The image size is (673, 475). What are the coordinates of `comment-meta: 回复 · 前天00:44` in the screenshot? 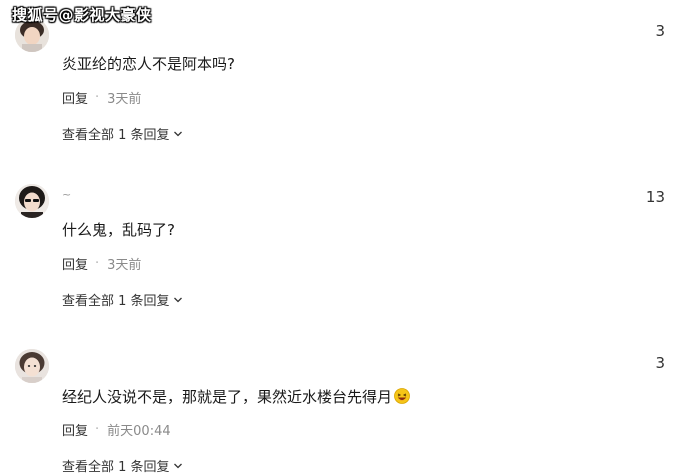 It's located at (116, 429).